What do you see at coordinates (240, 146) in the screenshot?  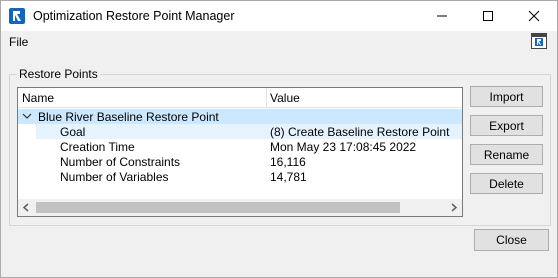 I see `tree-row: Creation Time Mon May 23 17:08:45 2022` at bounding box center [240, 146].